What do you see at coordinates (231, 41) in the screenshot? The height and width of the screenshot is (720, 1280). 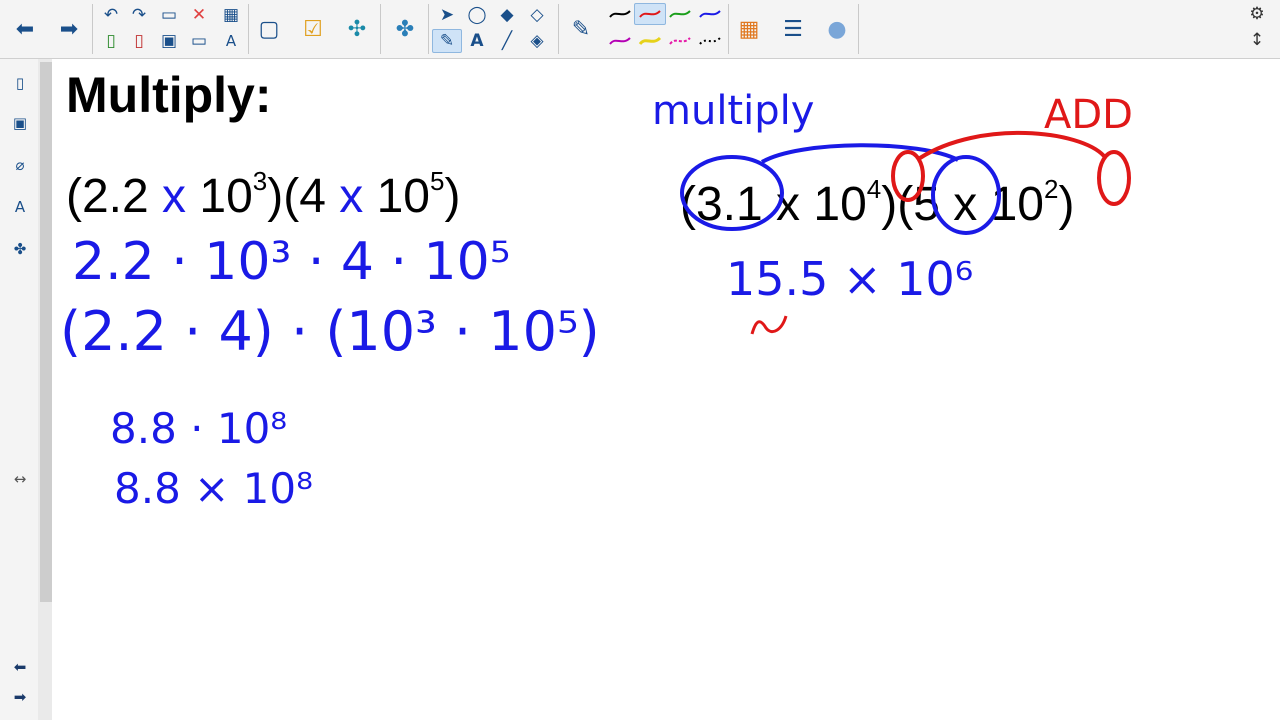 I see `text-tool-icon: A` at bounding box center [231, 41].